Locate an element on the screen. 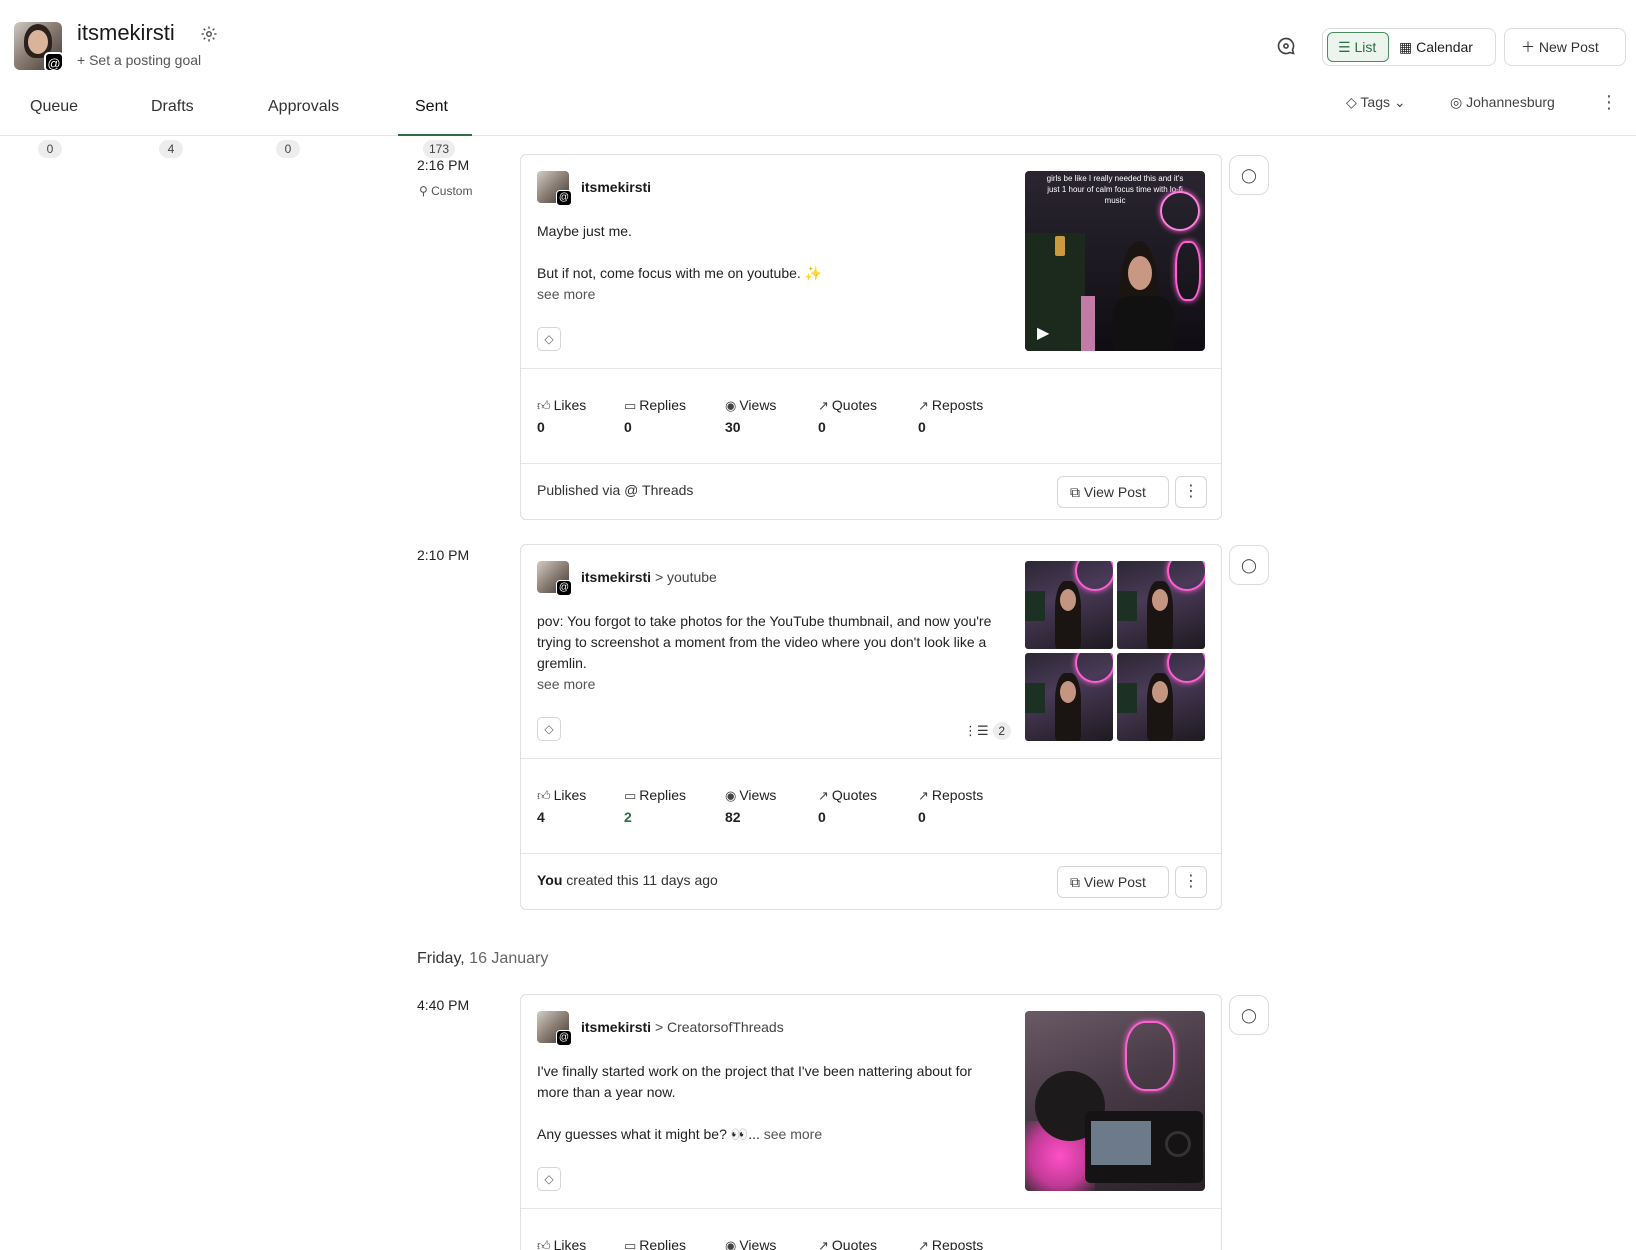  plus-icon: ＋ is located at coordinates (1528, 47).